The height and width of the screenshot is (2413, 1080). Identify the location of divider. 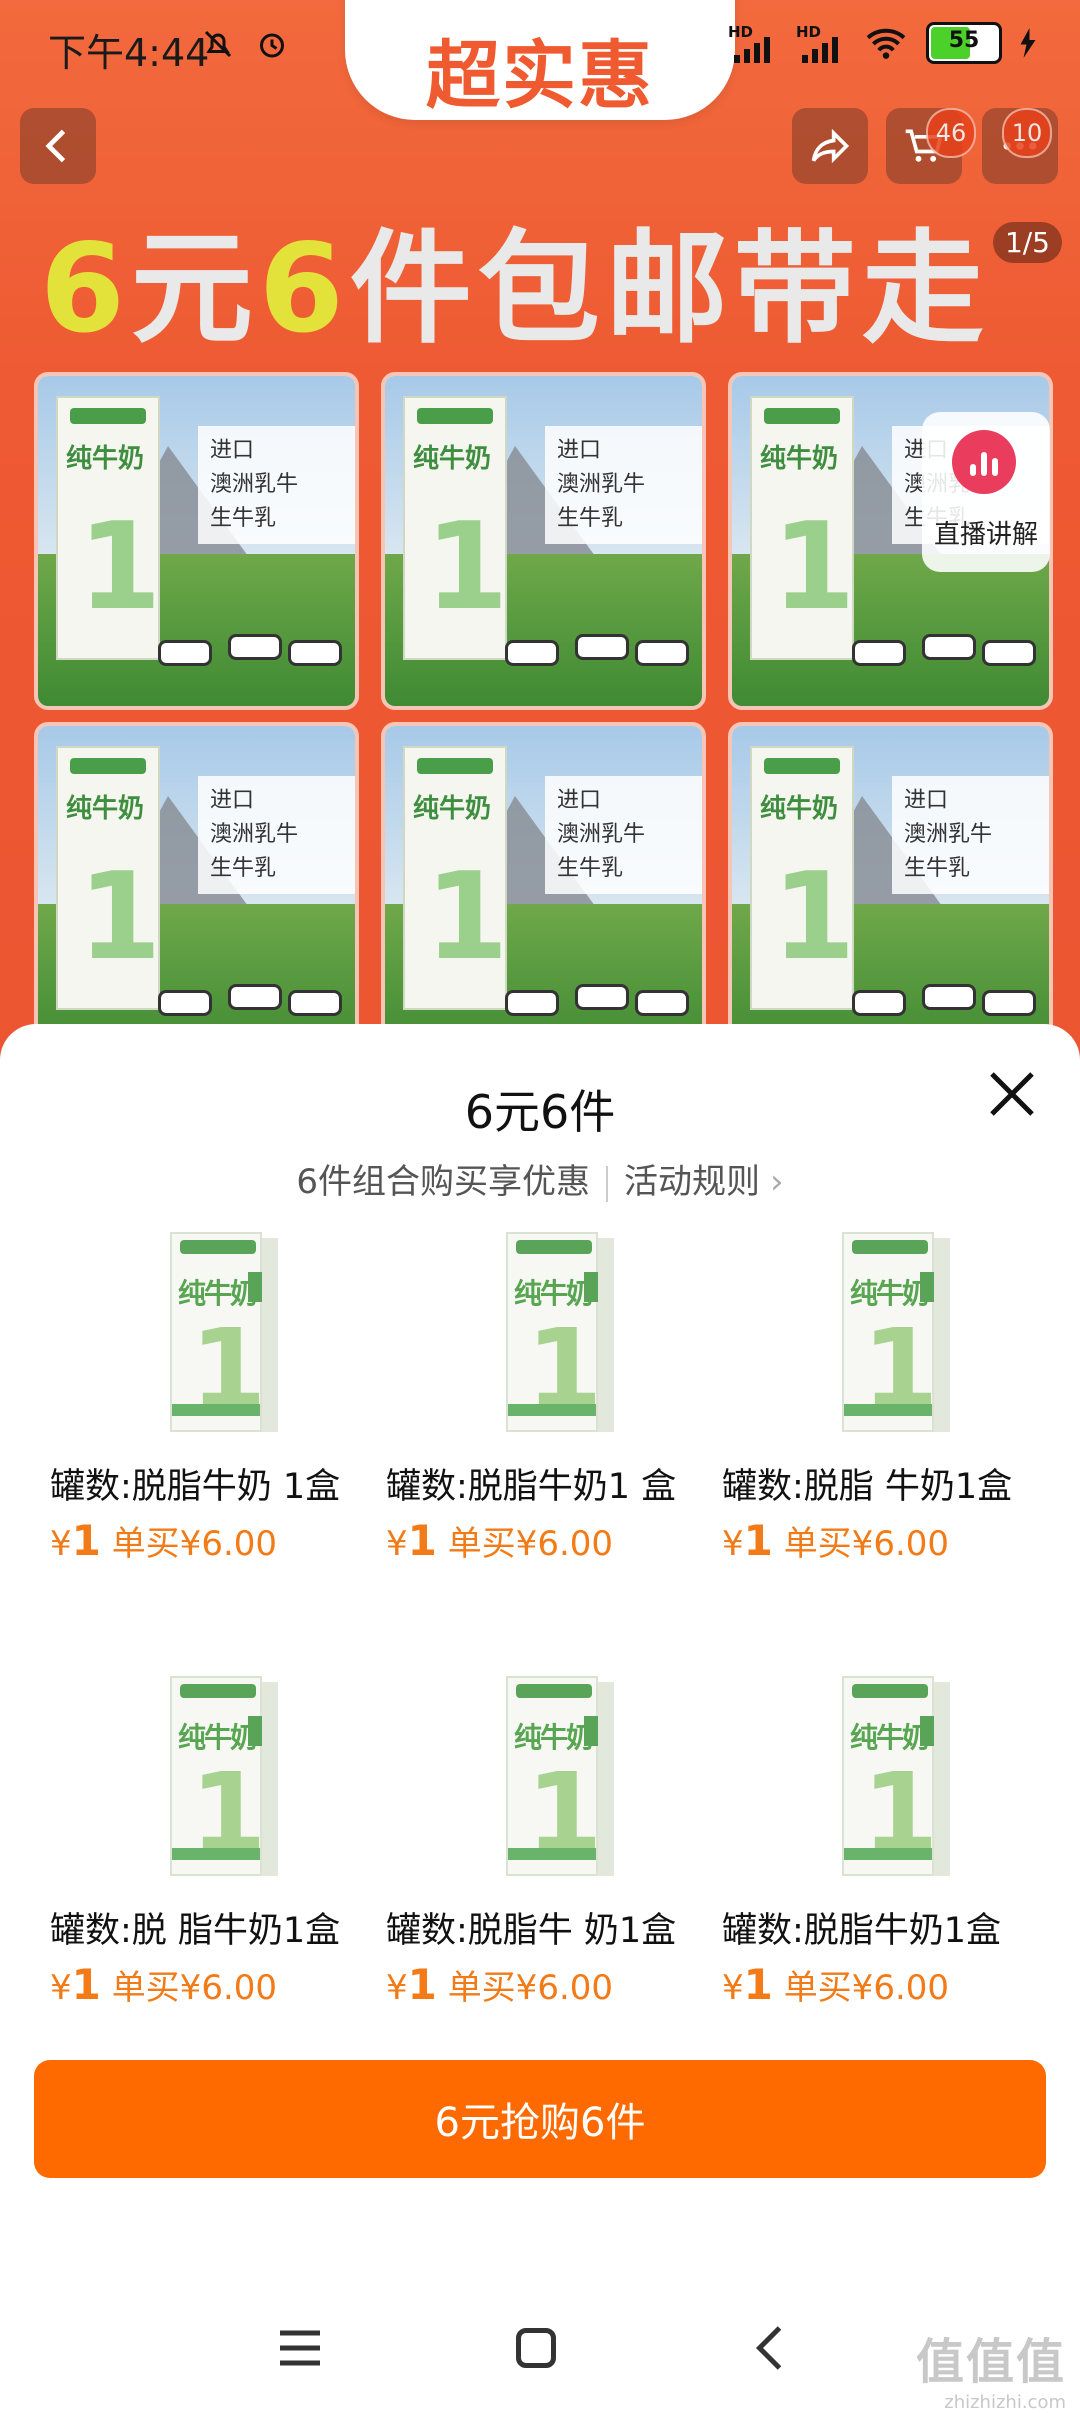
(607, 1183).